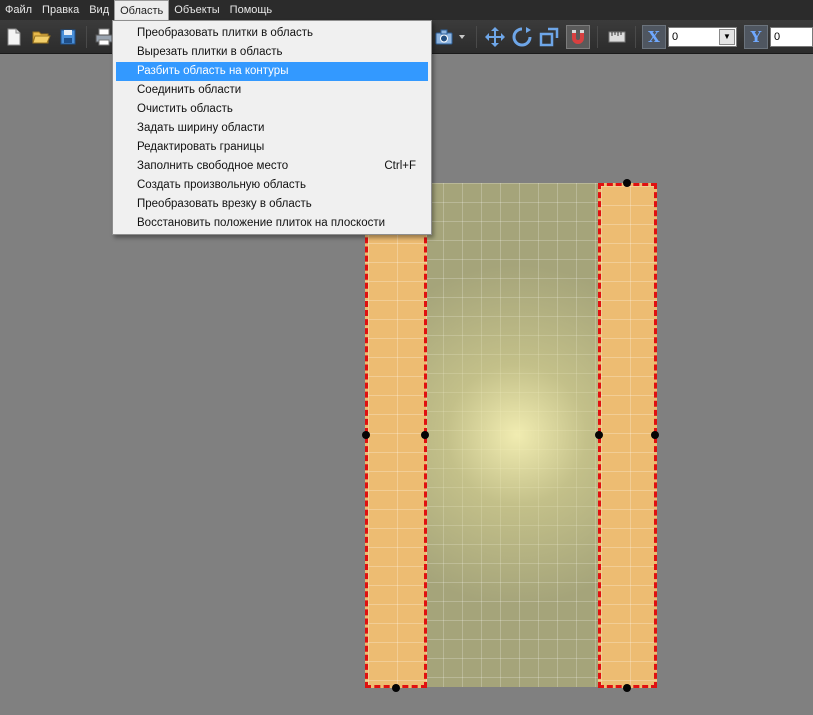  What do you see at coordinates (185, 109) in the screenshot?
I see `menu-item-label: Очистить область` at bounding box center [185, 109].